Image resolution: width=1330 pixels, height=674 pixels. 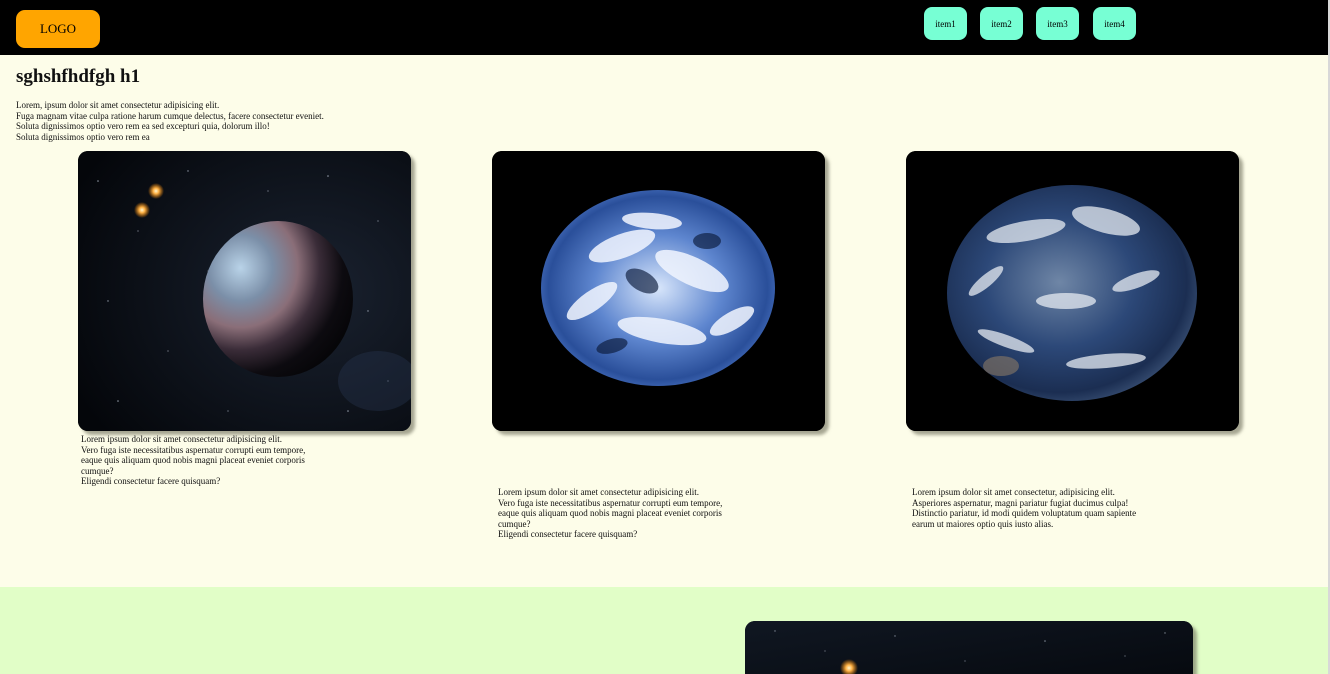 I want to click on nav-item-3: item3, so click(x=1057, y=23).